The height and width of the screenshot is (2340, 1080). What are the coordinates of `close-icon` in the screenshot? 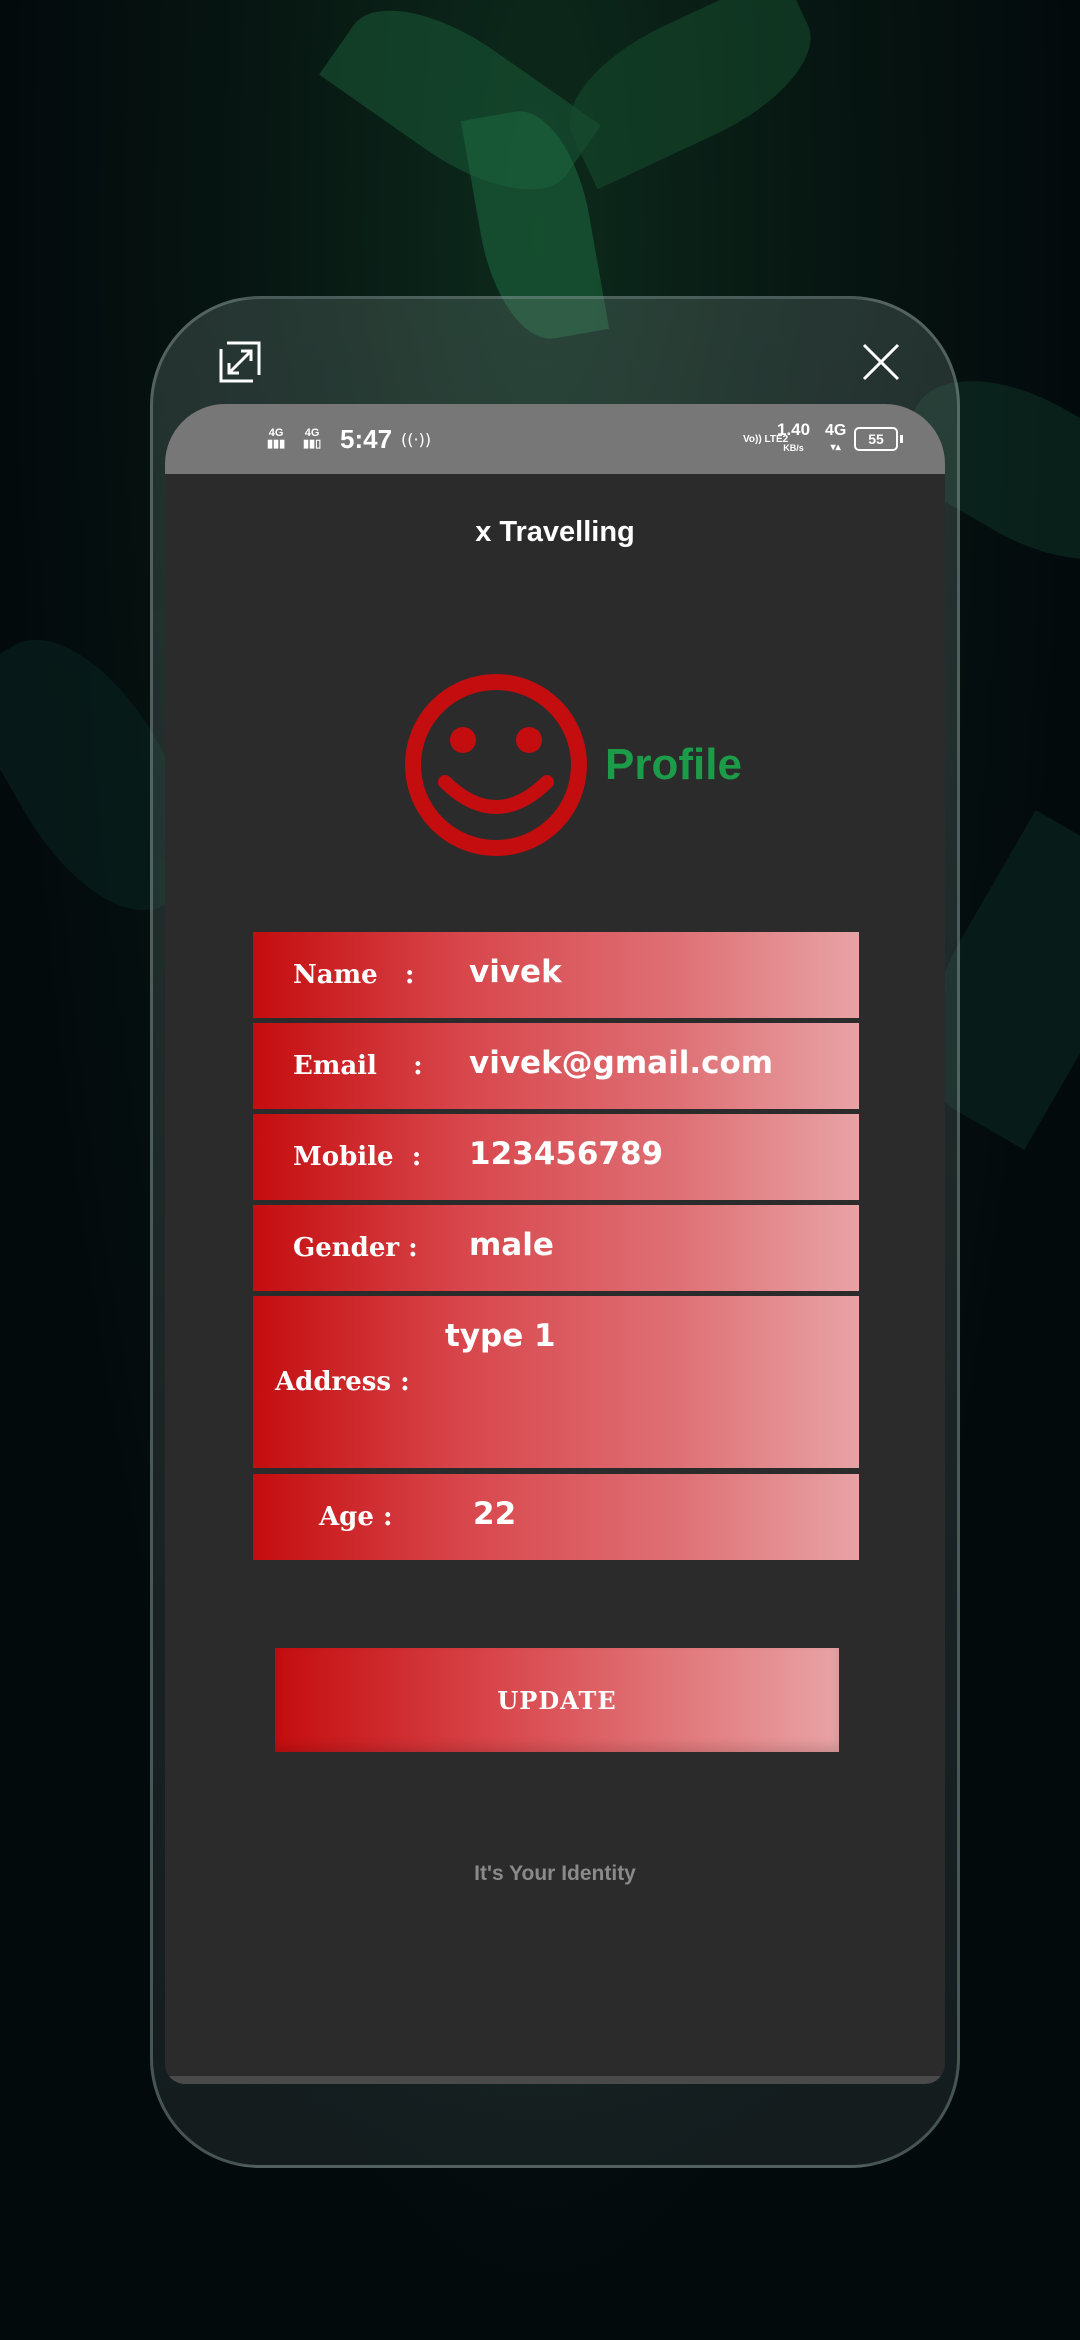 It's located at (881, 362).